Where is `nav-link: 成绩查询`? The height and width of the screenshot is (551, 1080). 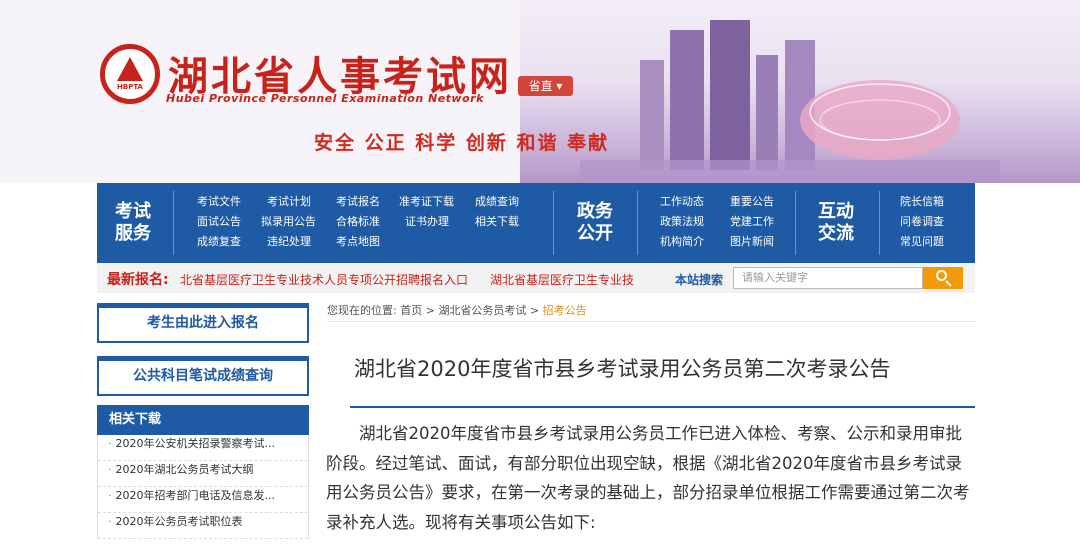
nav-link: 成绩查询 is located at coordinates (497, 201).